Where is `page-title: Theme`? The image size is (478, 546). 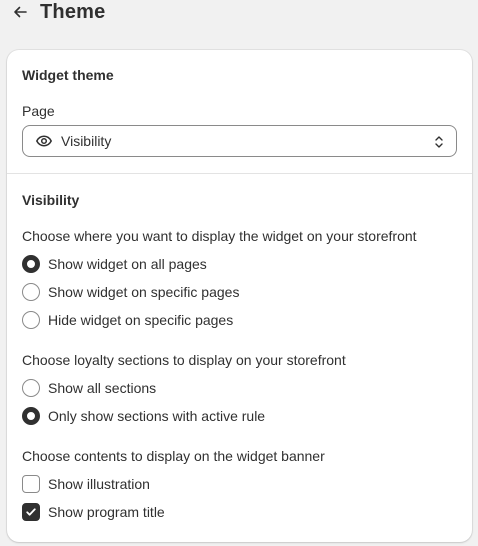 page-title: Theme is located at coordinates (73, 11).